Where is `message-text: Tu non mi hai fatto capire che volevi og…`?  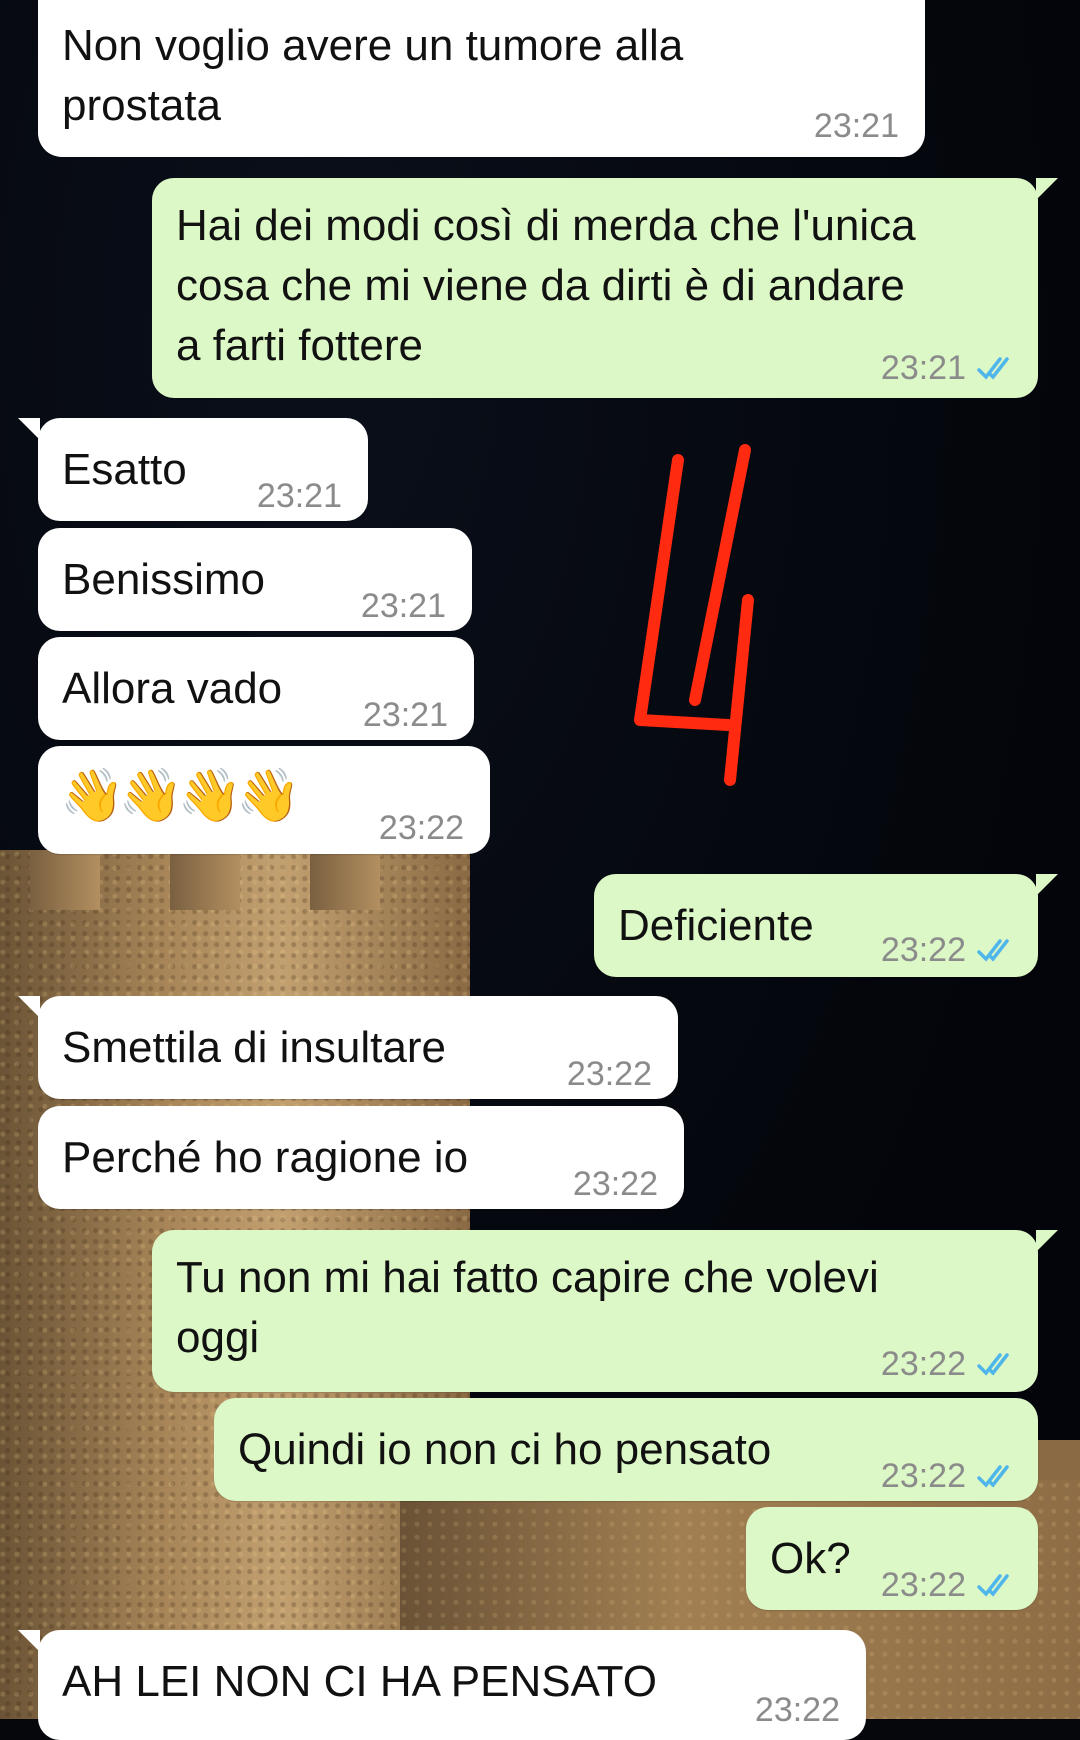 message-text: Tu non mi hai fatto capire che volevi og… is located at coordinates (527, 1307).